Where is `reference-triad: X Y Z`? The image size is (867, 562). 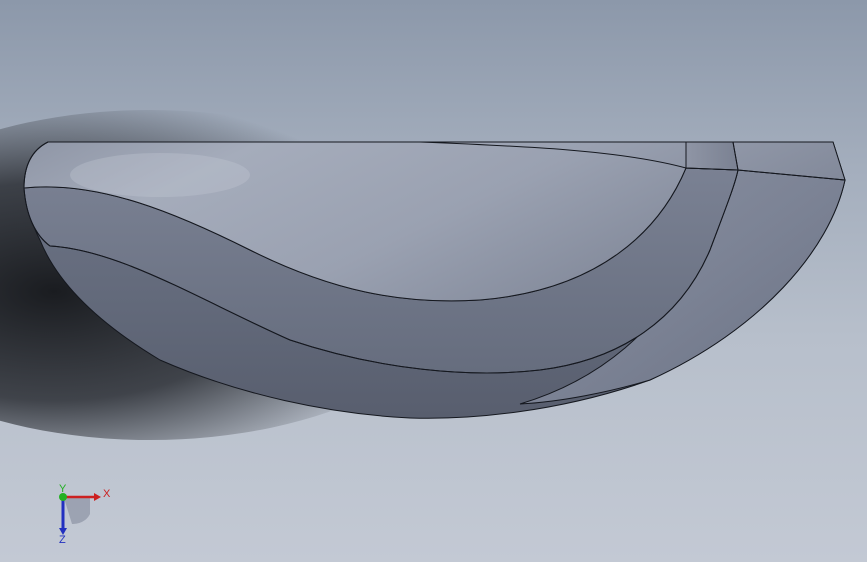
reference-triad: X Y Z is located at coordinates (85, 515).